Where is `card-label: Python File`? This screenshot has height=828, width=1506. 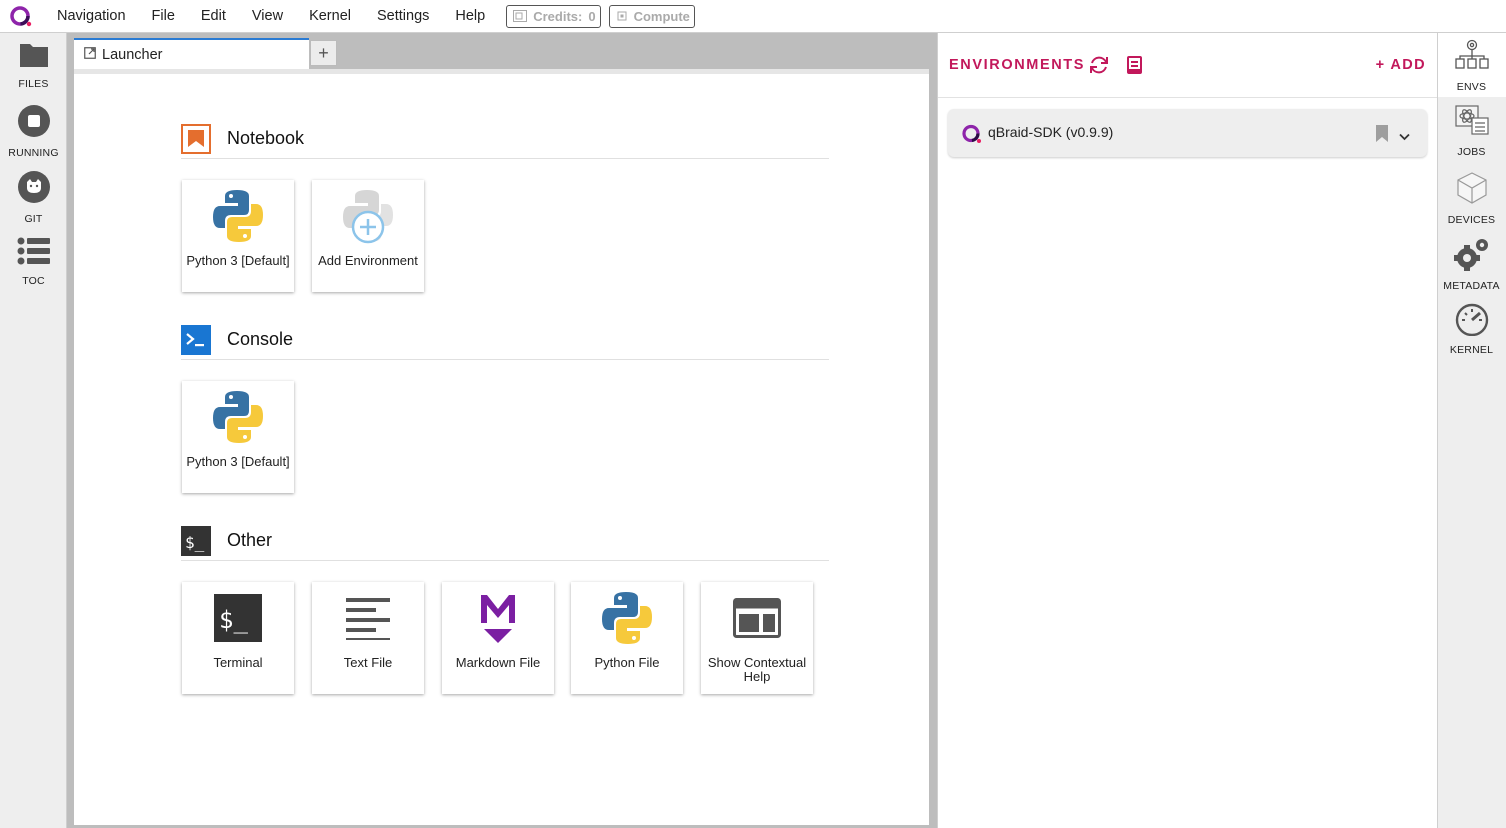 card-label: Python File is located at coordinates (627, 662).